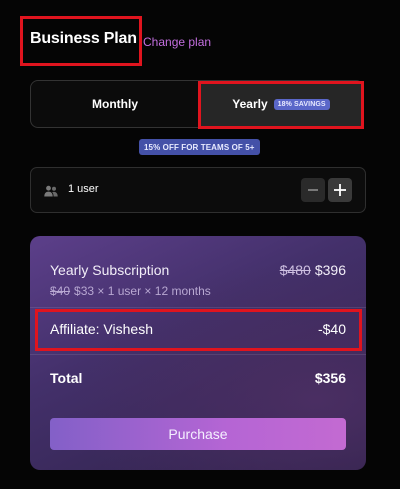 The height and width of the screenshot is (489, 400). What do you see at coordinates (199, 147) in the screenshot?
I see `team-discount-badge: 15% OFF FOR TEAMS OF 5+` at bounding box center [199, 147].